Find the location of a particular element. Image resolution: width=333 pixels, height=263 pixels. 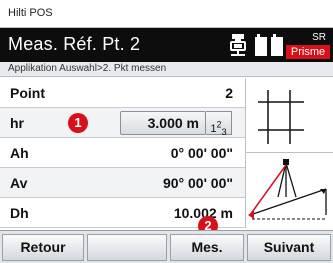

screen-title: Meas. Réf. Pt. 2 is located at coordinates (74, 44).